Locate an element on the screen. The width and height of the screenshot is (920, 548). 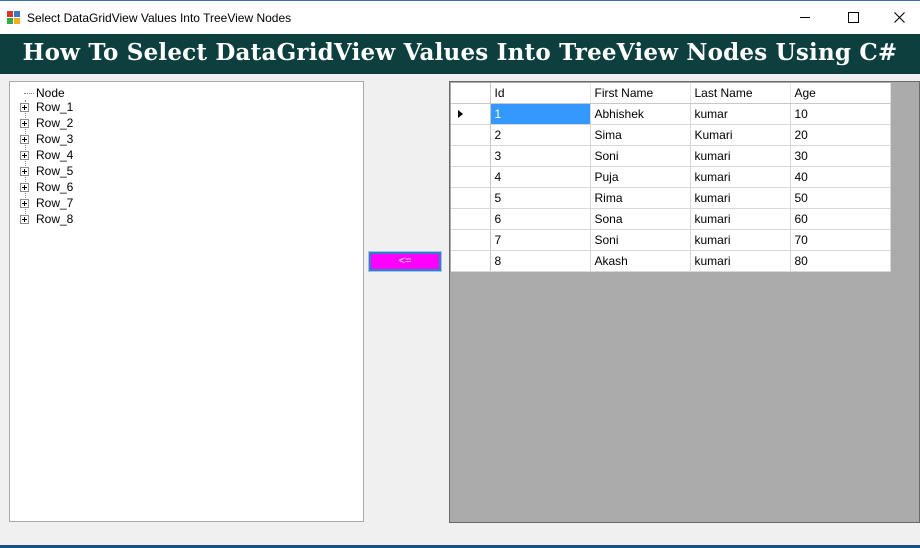
grid-cell: 60 is located at coordinates (840, 219).